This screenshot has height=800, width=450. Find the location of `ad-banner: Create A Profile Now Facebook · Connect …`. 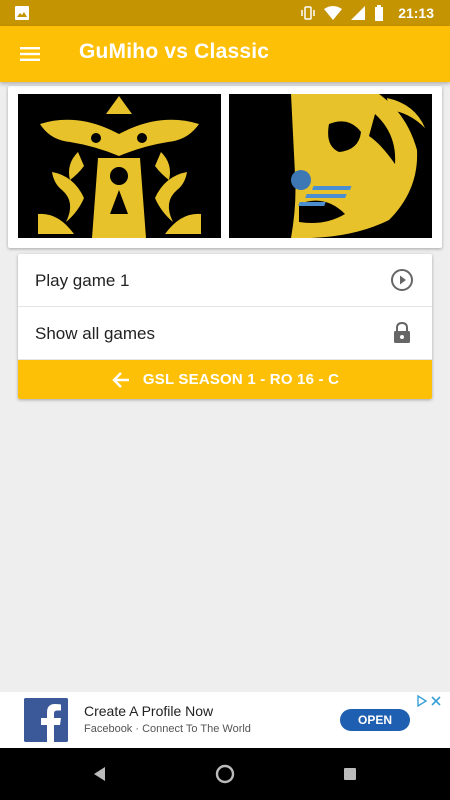

ad-banner: Create A Profile Now Facebook · Connect … is located at coordinates (225, 720).